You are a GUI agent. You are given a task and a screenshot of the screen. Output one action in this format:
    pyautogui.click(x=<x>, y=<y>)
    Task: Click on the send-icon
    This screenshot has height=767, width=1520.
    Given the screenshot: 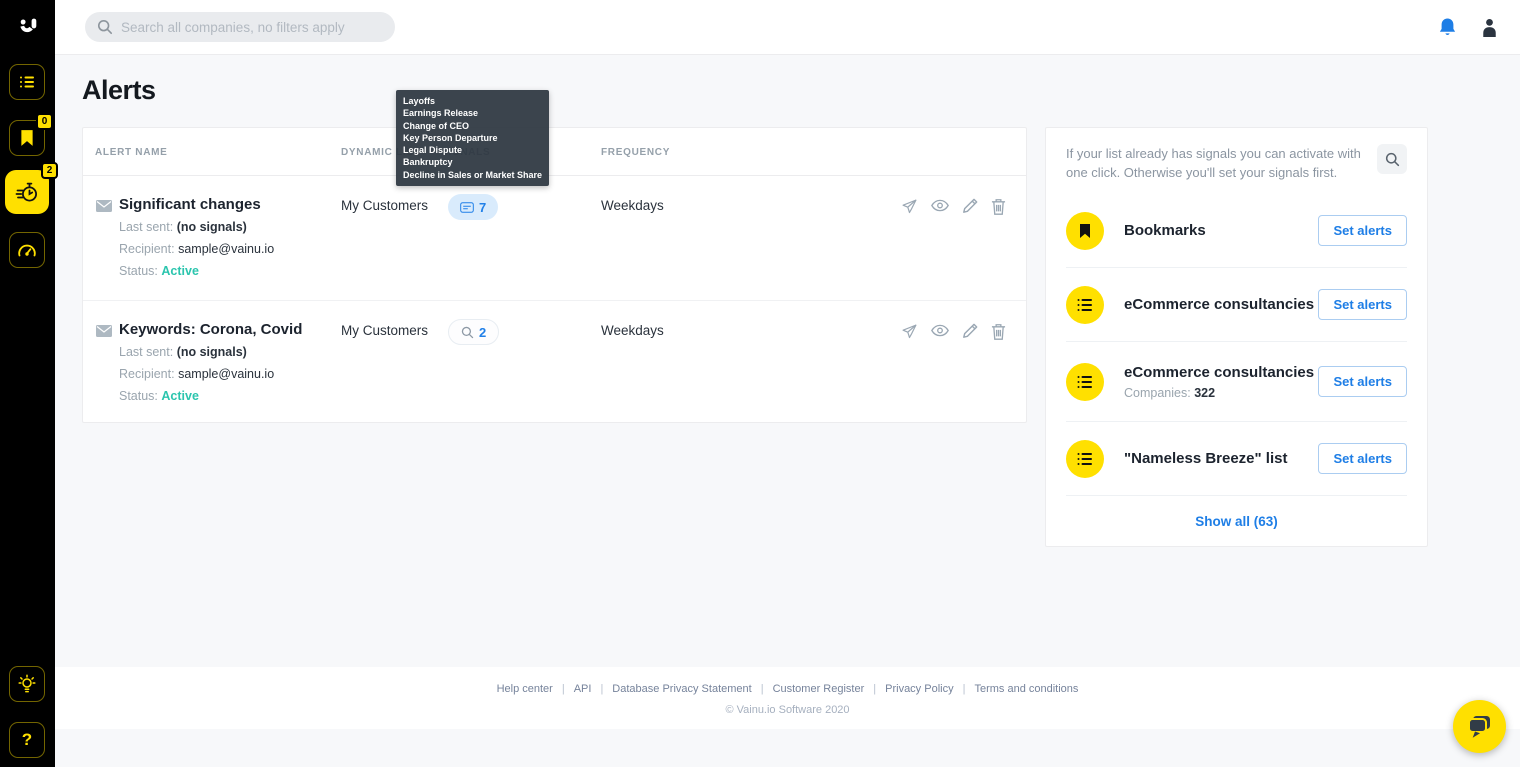 What is the action you would take?
    pyautogui.click(x=909, y=331)
    